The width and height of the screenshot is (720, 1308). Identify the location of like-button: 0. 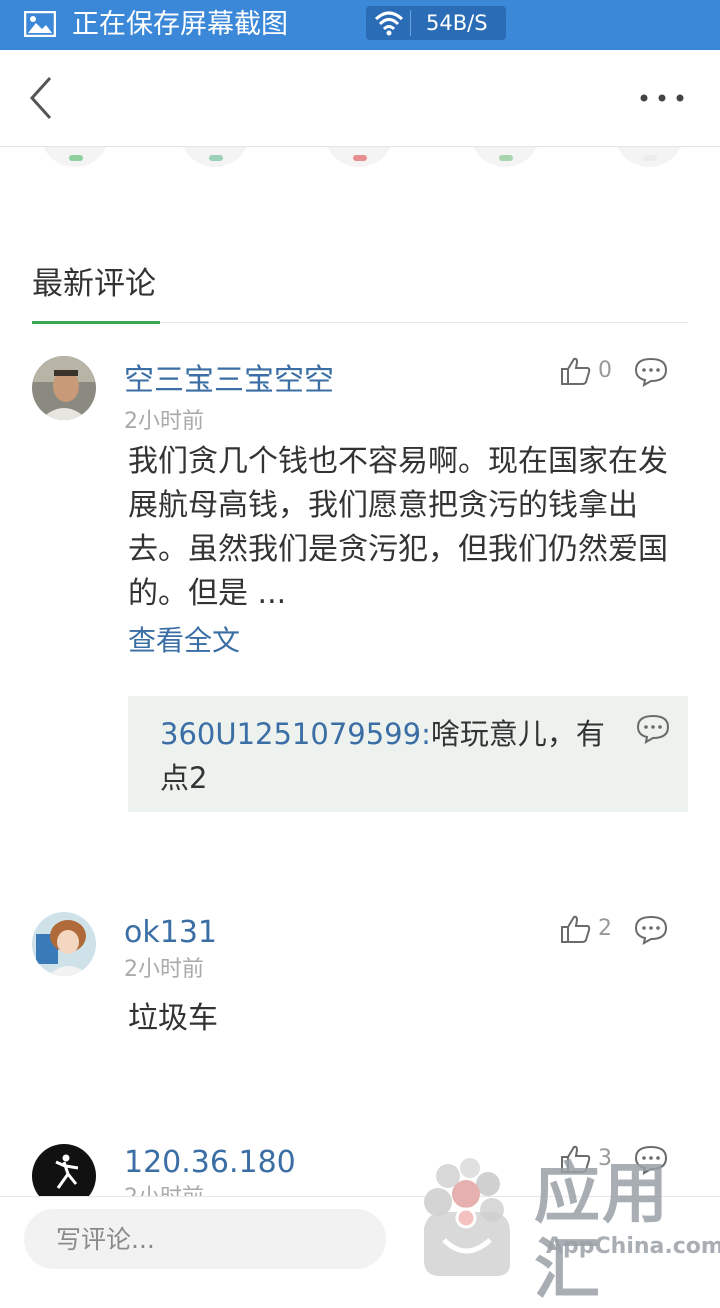
(590, 372).